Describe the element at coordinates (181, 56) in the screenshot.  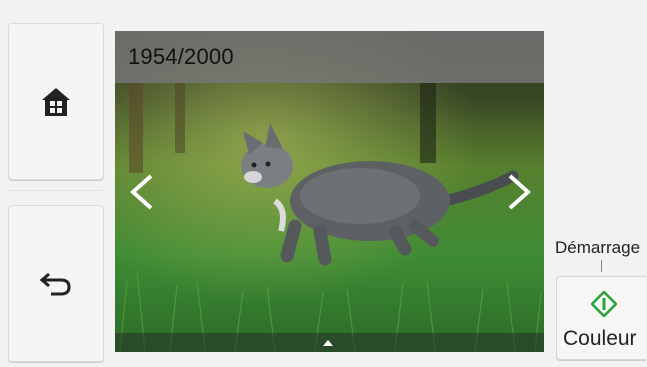
I see `image-counter: 1954/2000` at that location.